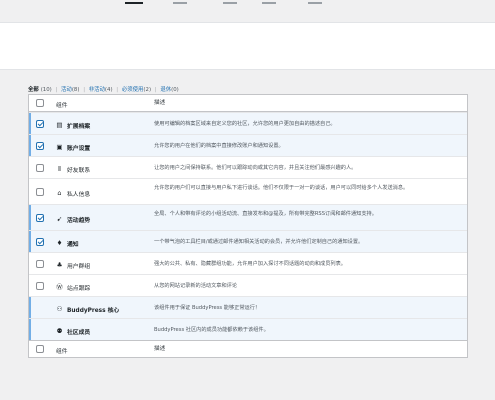 The width and height of the screenshot is (495, 400). I want to click on component-name: ♣ 用户群组, so click(73, 265).